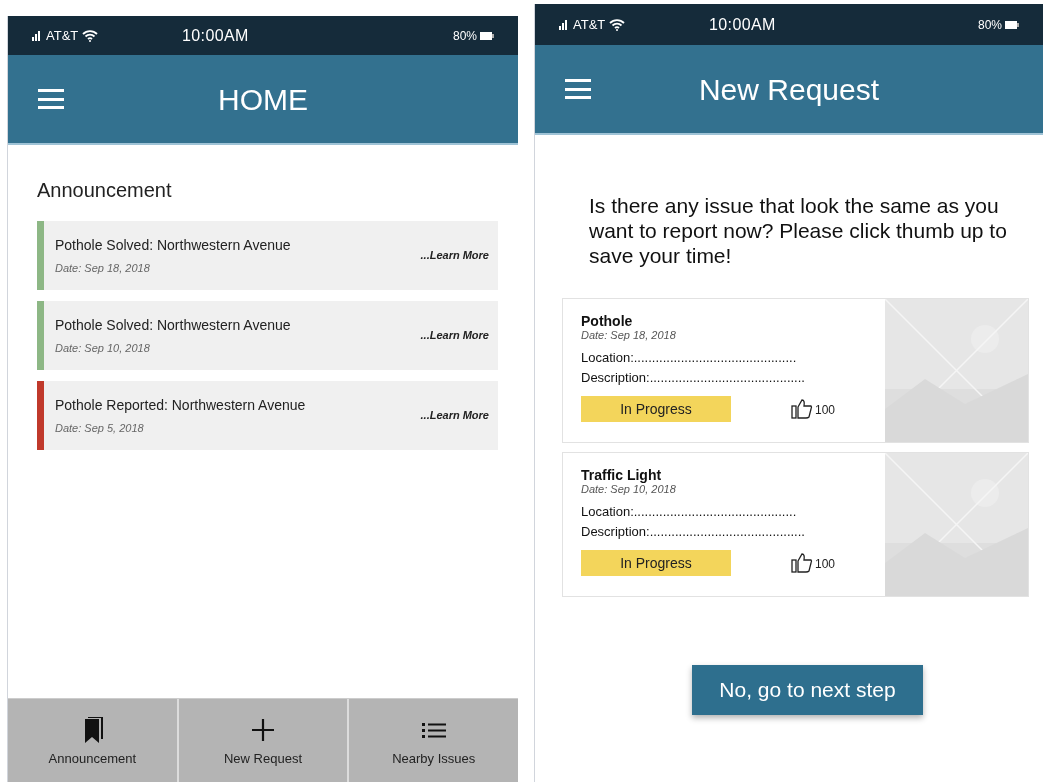 This screenshot has height=782, width=1043. Describe the element at coordinates (807, 690) in the screenshot. I see `next-step-button: No, go to next step` at that location.